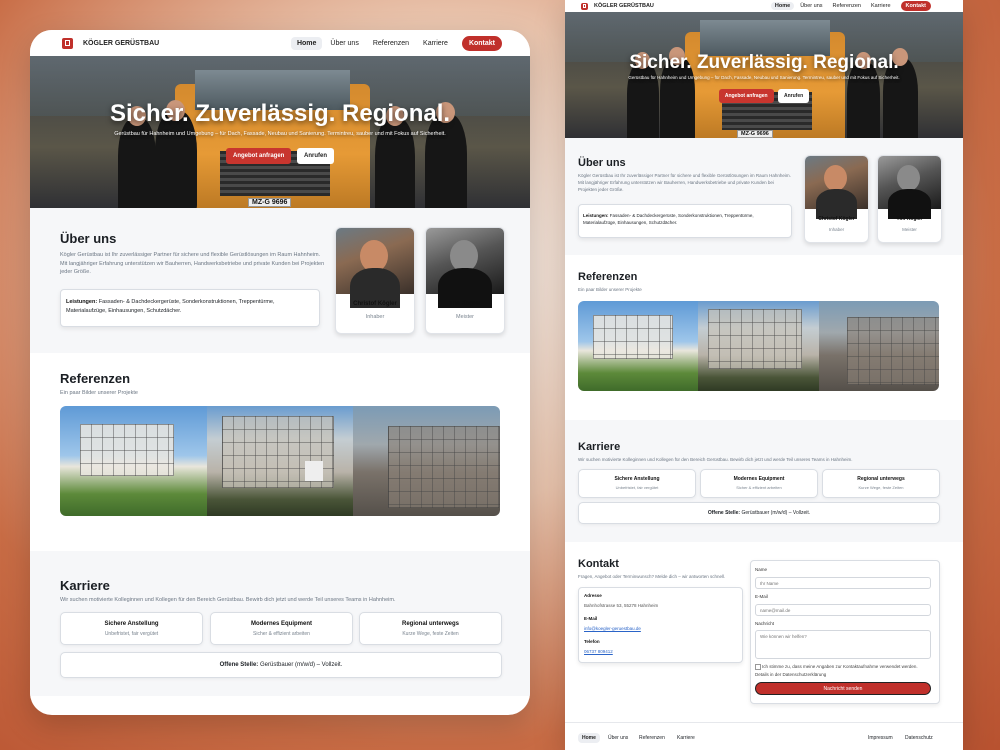 The width and height of the screenshot is (1000, 750). I want to click on hero-actions: Angebot anfragen Anrufen, so click(764, 96).